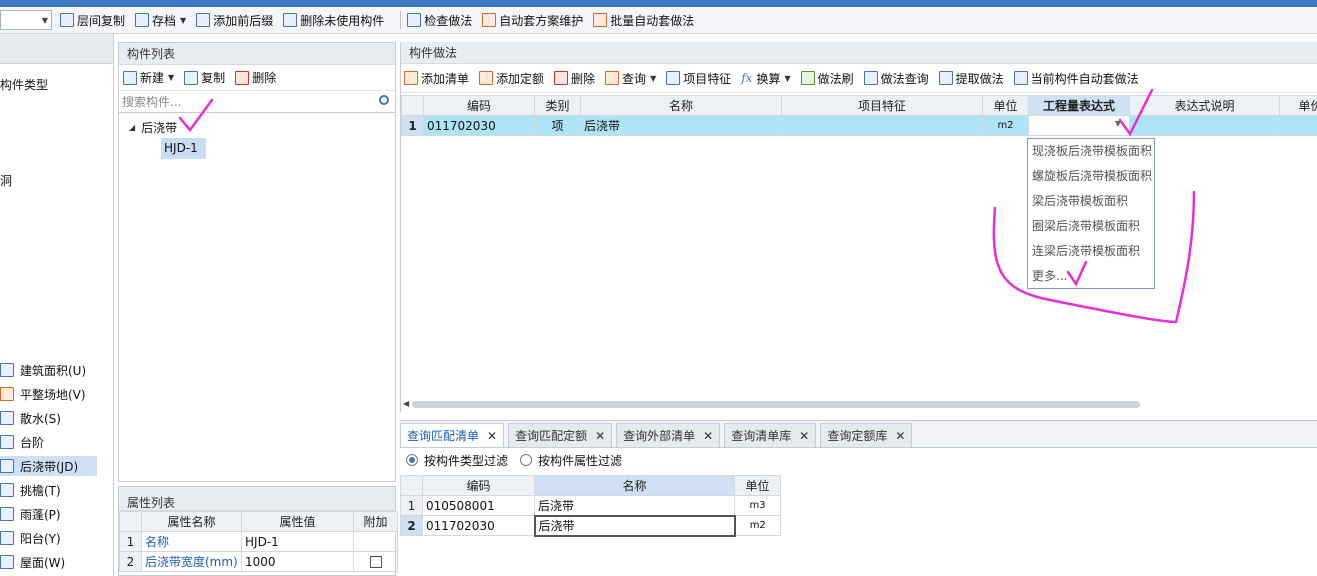  I want to click on delete-button: 删除, so click(255, 77).